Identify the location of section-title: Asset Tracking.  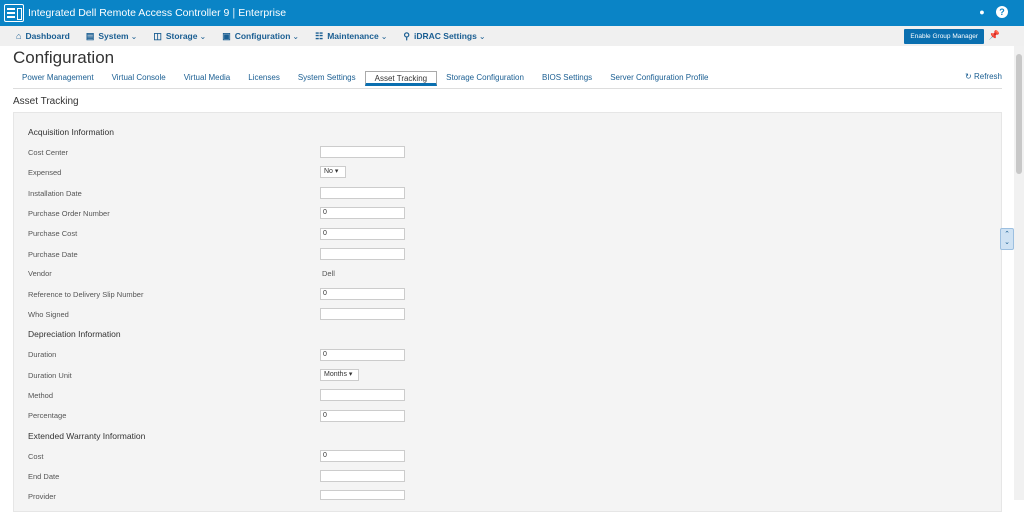
(46, 101).